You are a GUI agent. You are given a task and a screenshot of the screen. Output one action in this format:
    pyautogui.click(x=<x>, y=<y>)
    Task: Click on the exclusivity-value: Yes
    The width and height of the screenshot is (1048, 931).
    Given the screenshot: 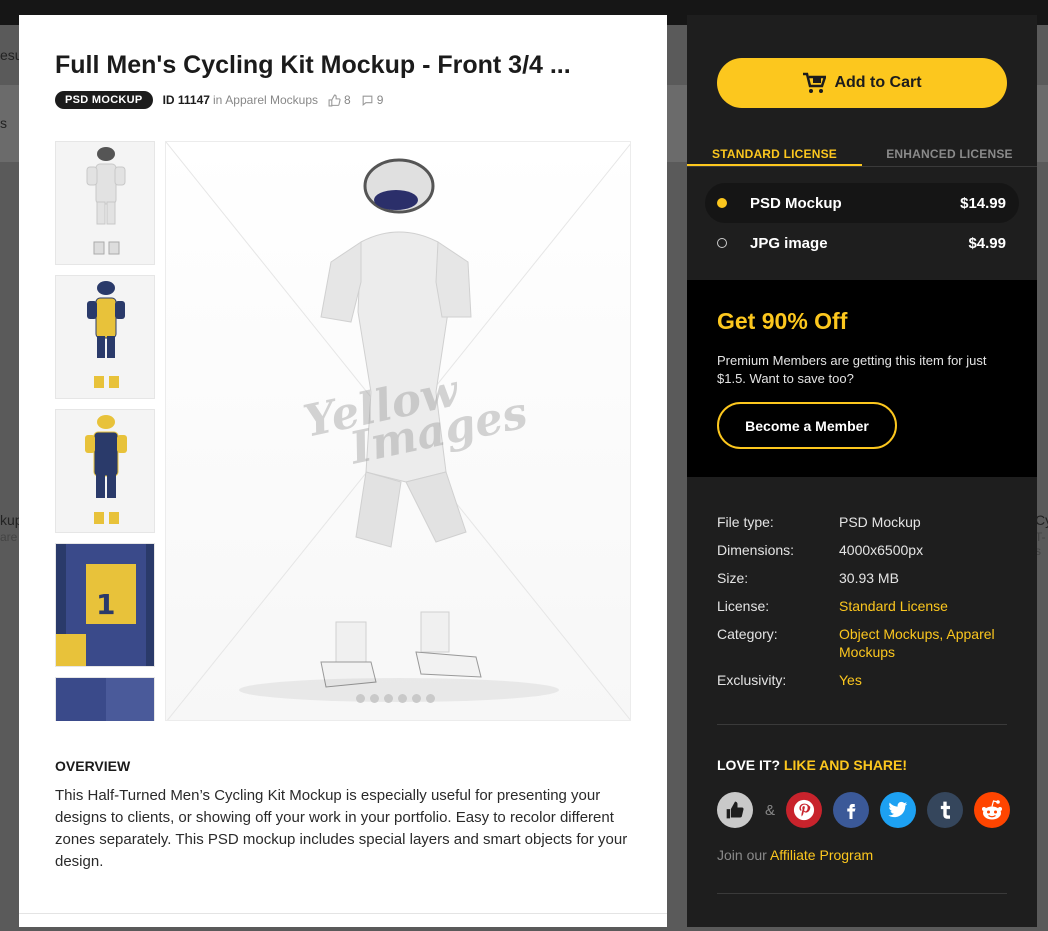 What is the action you would take?
    pyautogui.click(x=928, y=680)
    